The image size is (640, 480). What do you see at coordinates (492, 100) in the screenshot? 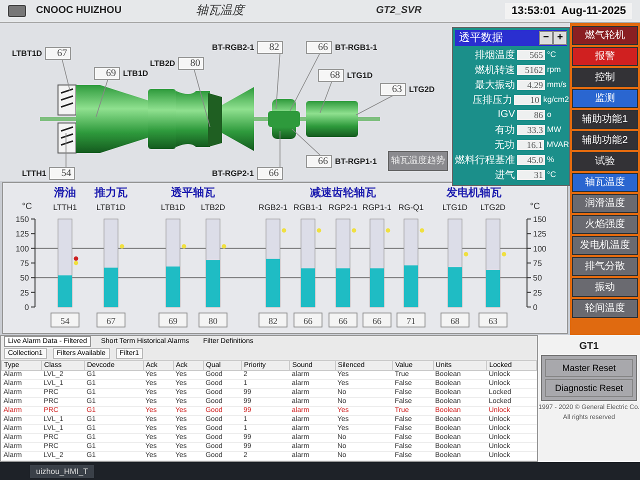
I see `data-label: 压排压力` at bounding box center [492, 100].